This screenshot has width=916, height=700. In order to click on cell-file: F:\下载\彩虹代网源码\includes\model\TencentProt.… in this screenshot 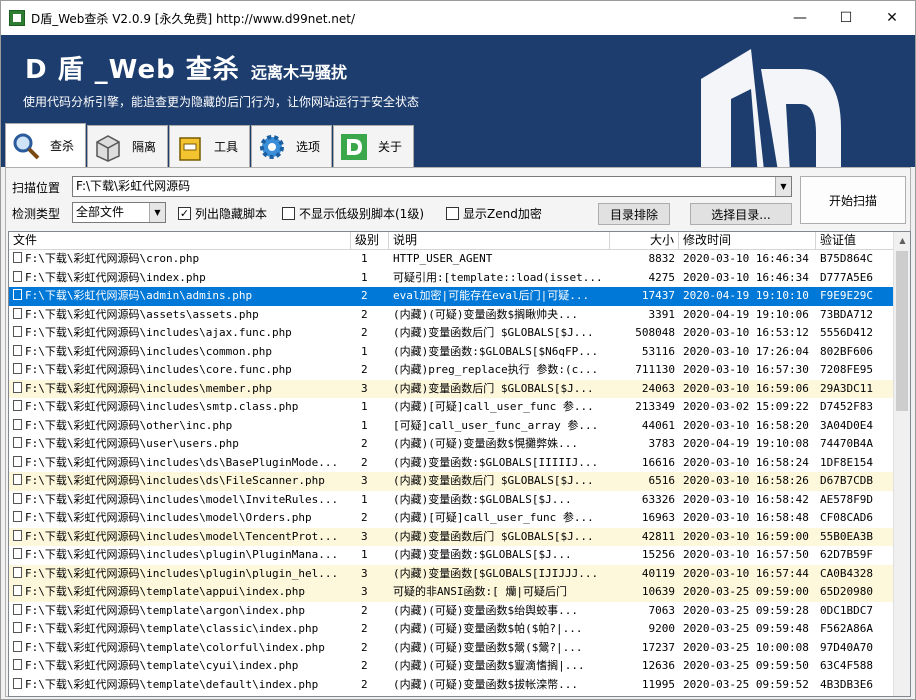, I will do `click(180, 537)`.